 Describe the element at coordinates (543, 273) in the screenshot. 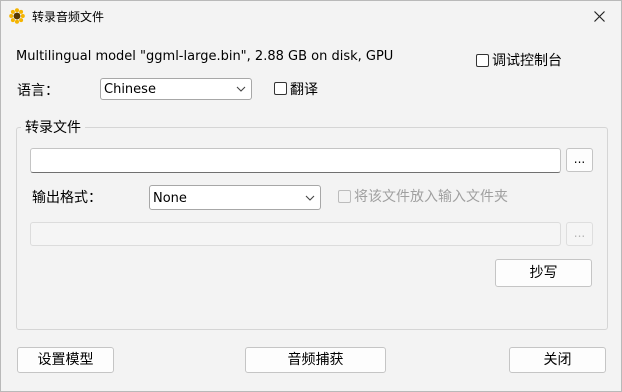

I see `transcribe-button: 抄写` at that location.